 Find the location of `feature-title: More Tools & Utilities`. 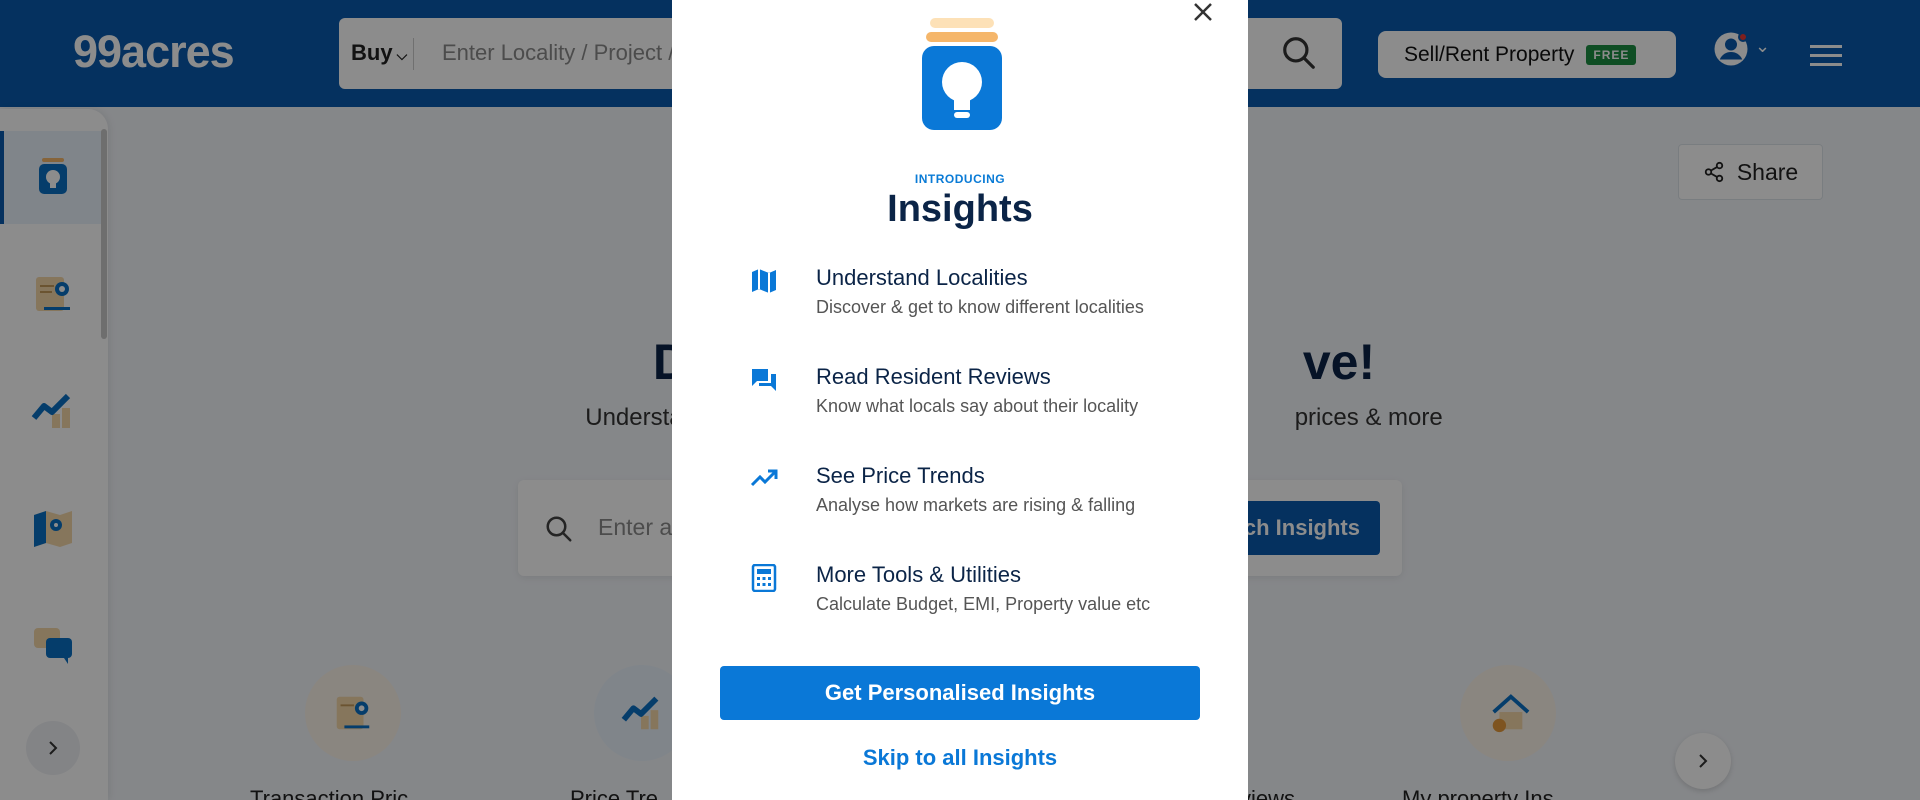

feature-title: More Tools & Utilities is located at coordinates (918, 574).